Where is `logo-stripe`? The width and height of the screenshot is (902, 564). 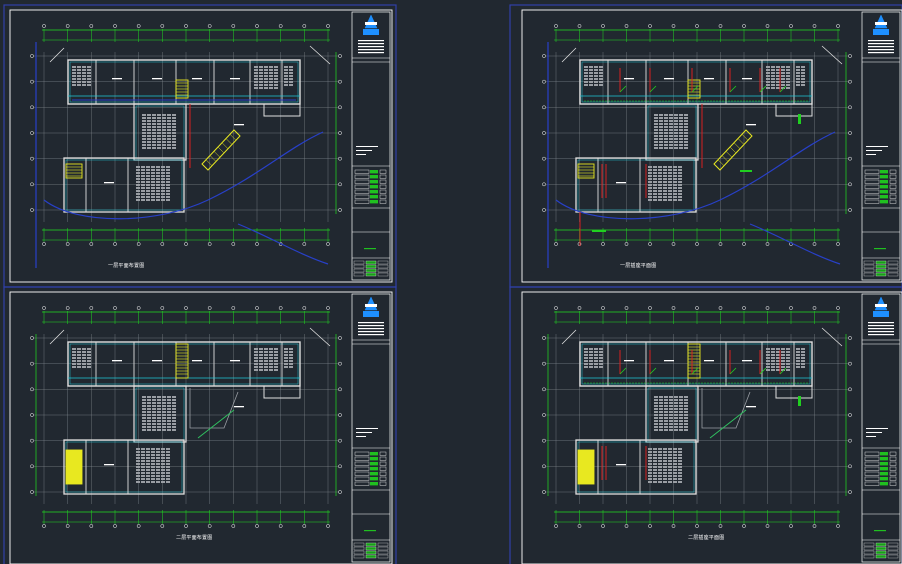 logo-stripe is located at coordinates (371, 305).